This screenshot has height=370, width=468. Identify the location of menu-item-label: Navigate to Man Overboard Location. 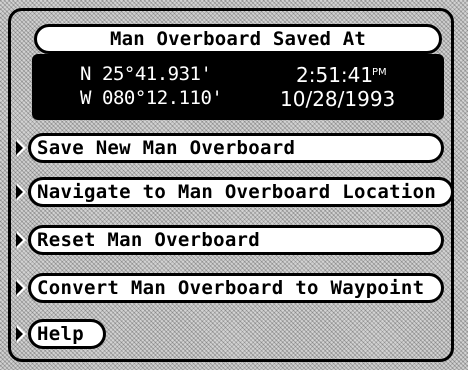
(237, 192).